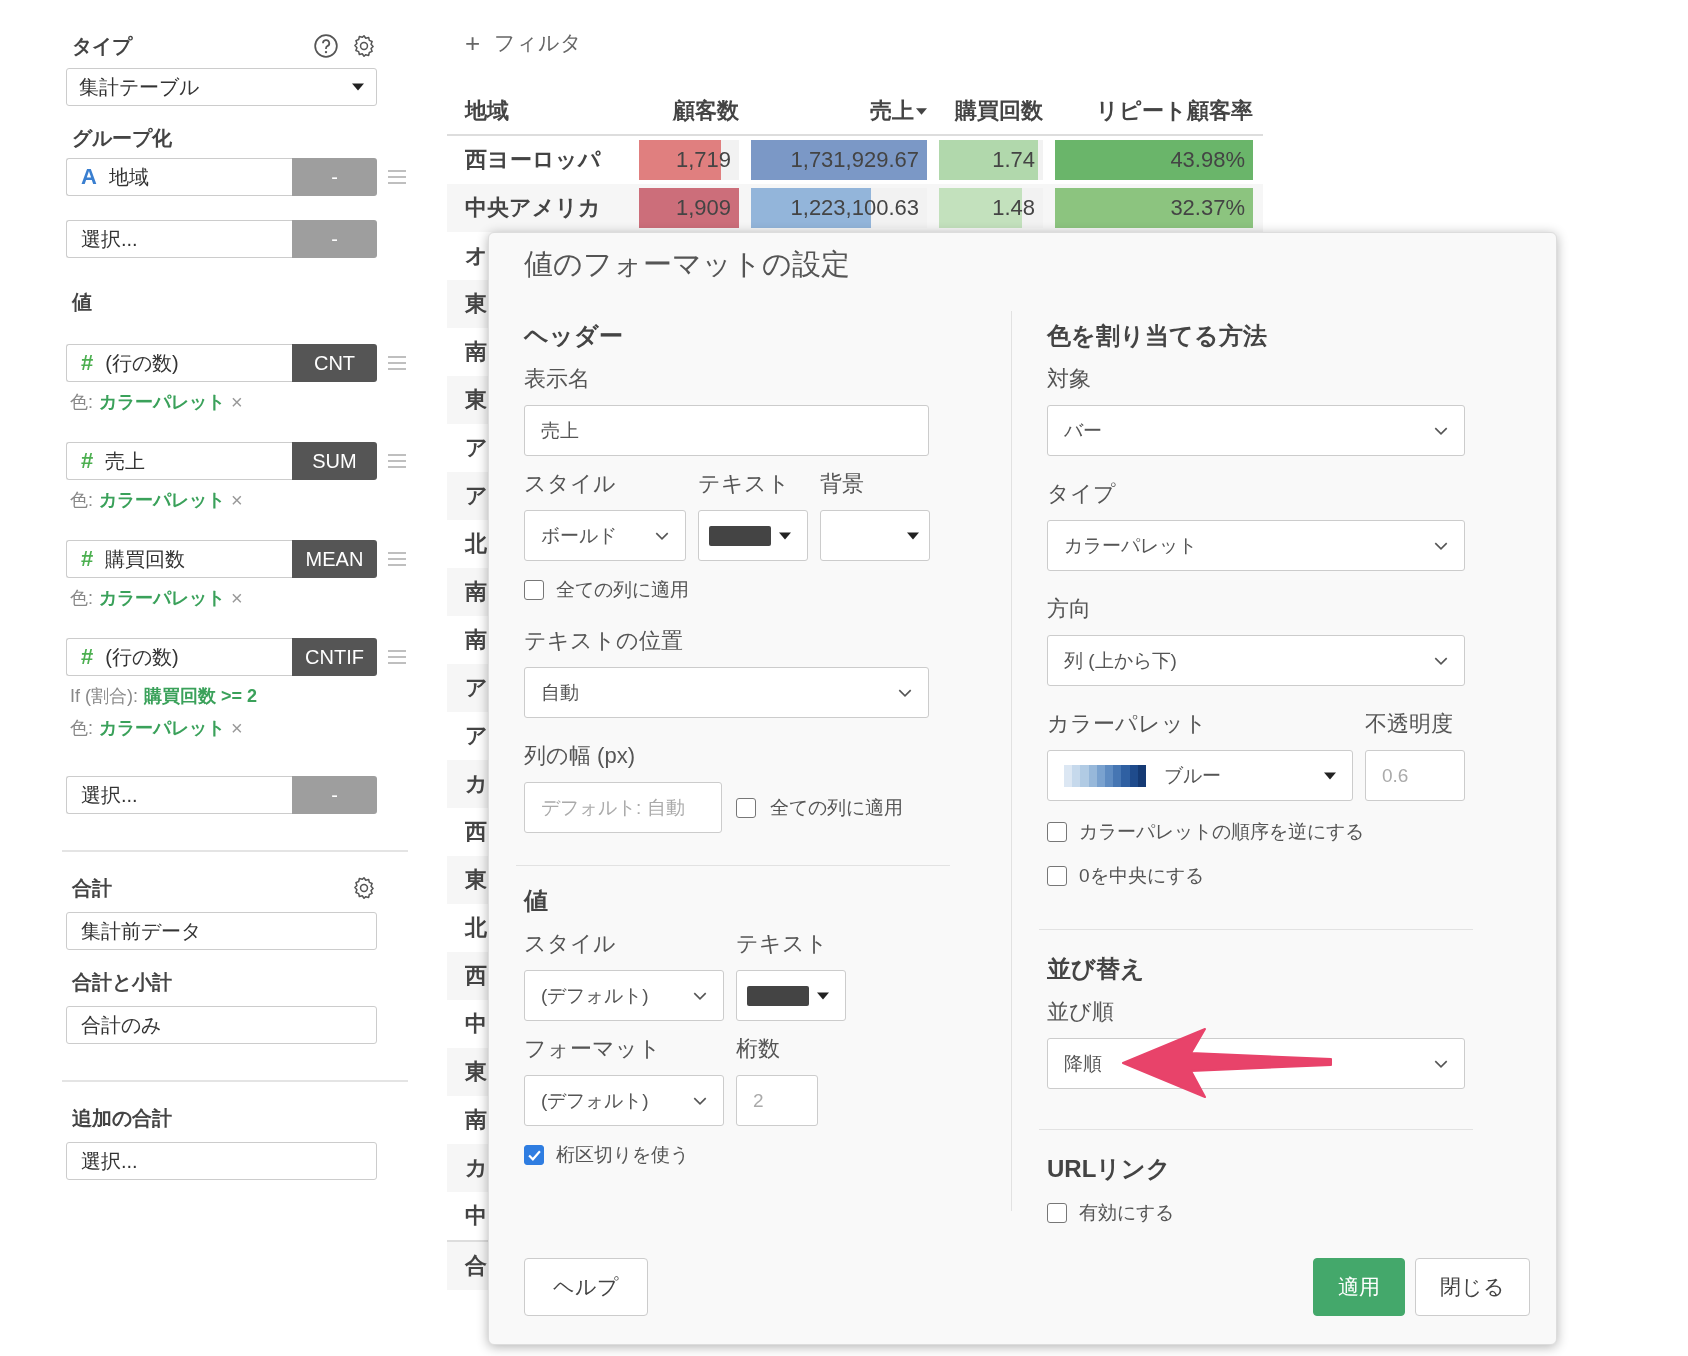 The height and width of the screenshot is (1356, 1688). What do you see at coordinates (1256, 660) in the screenshot?
I see `direction-select: 列 (上から下)` at bounding box center [1256, 660].